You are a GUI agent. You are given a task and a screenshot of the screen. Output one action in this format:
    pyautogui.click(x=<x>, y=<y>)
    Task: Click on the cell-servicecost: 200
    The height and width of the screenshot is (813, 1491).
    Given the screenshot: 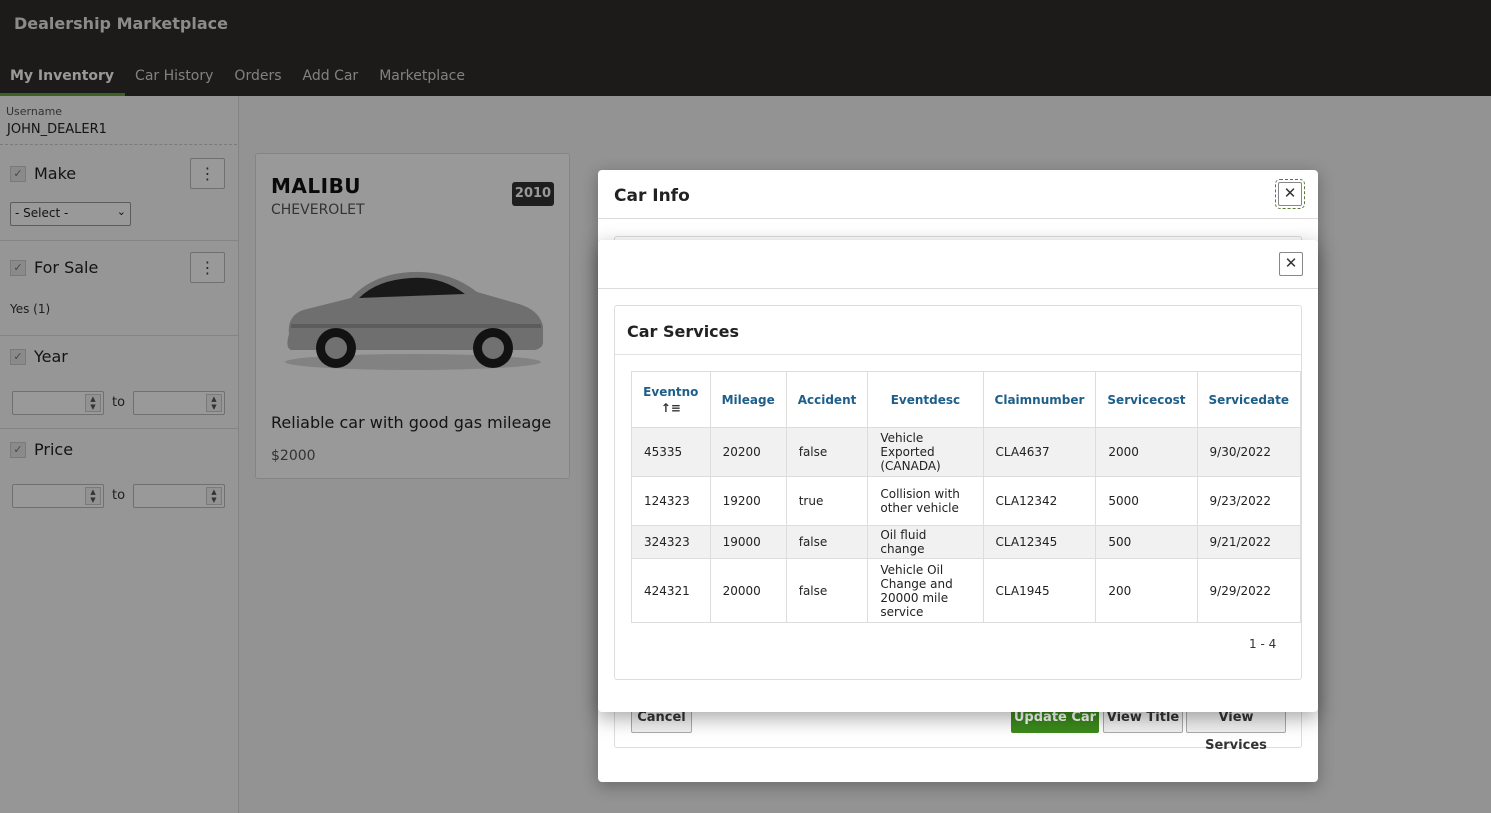 What is the action you would take?
    pyautogui.click(x=1146, y=590)
    